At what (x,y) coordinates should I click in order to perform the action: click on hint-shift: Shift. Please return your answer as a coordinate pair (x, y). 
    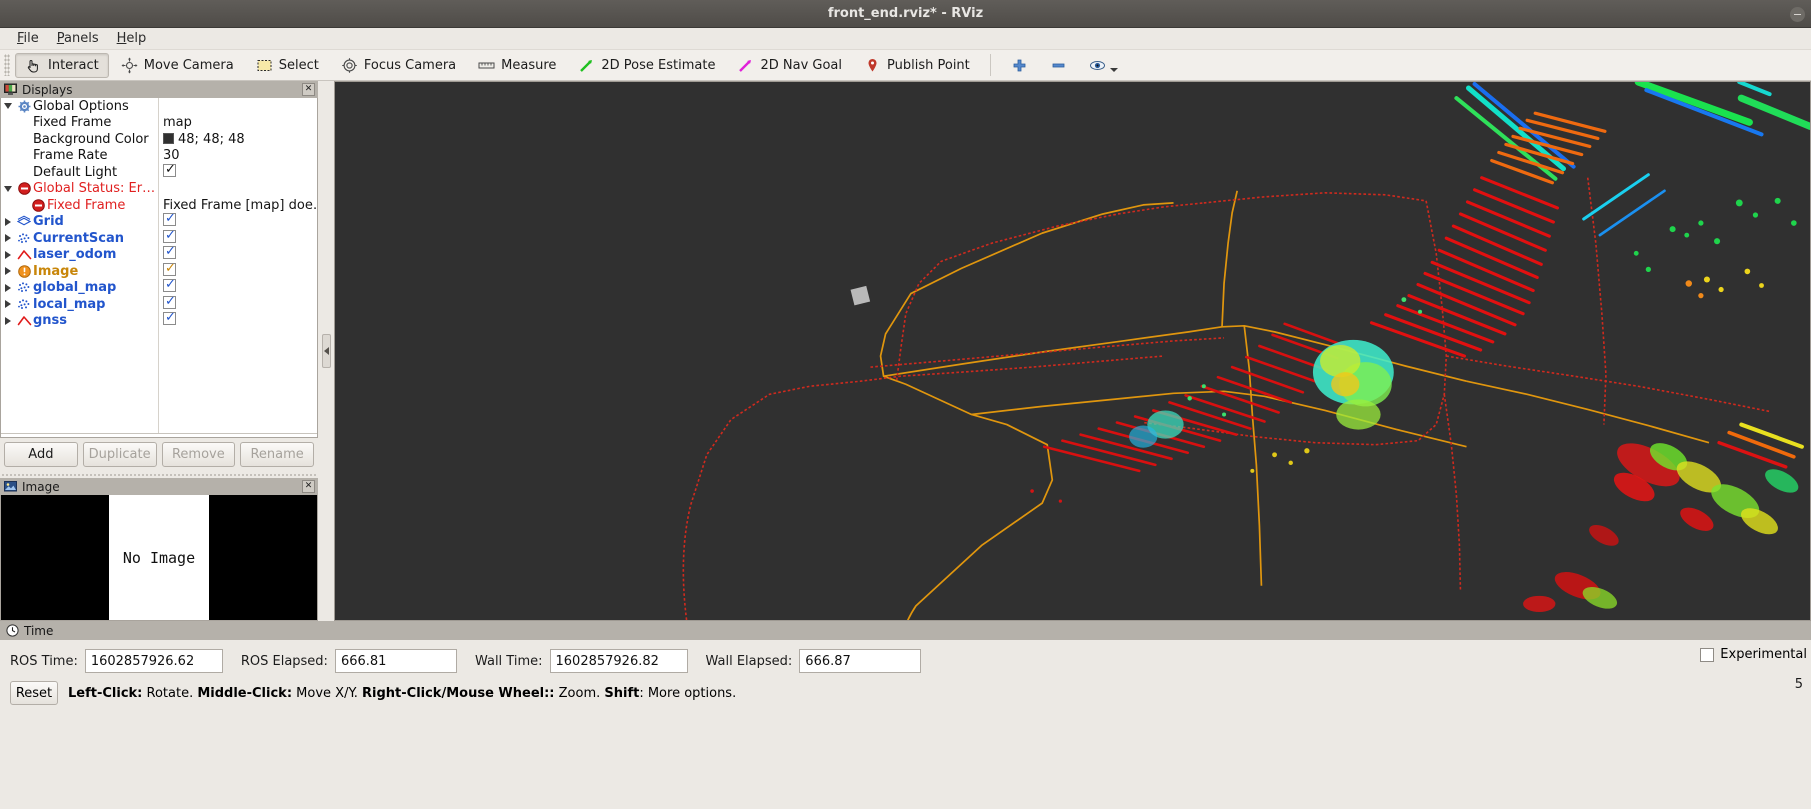
    Looking at the image, I should click on (622, 693).